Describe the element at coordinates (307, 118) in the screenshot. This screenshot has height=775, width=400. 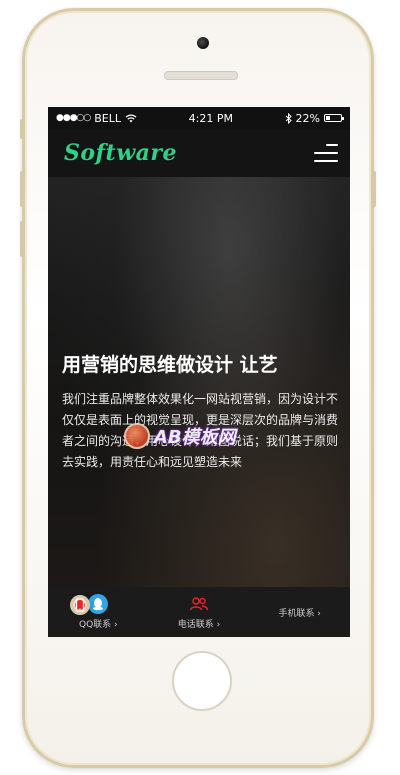
I see `battery-percent: 22%` at that location.